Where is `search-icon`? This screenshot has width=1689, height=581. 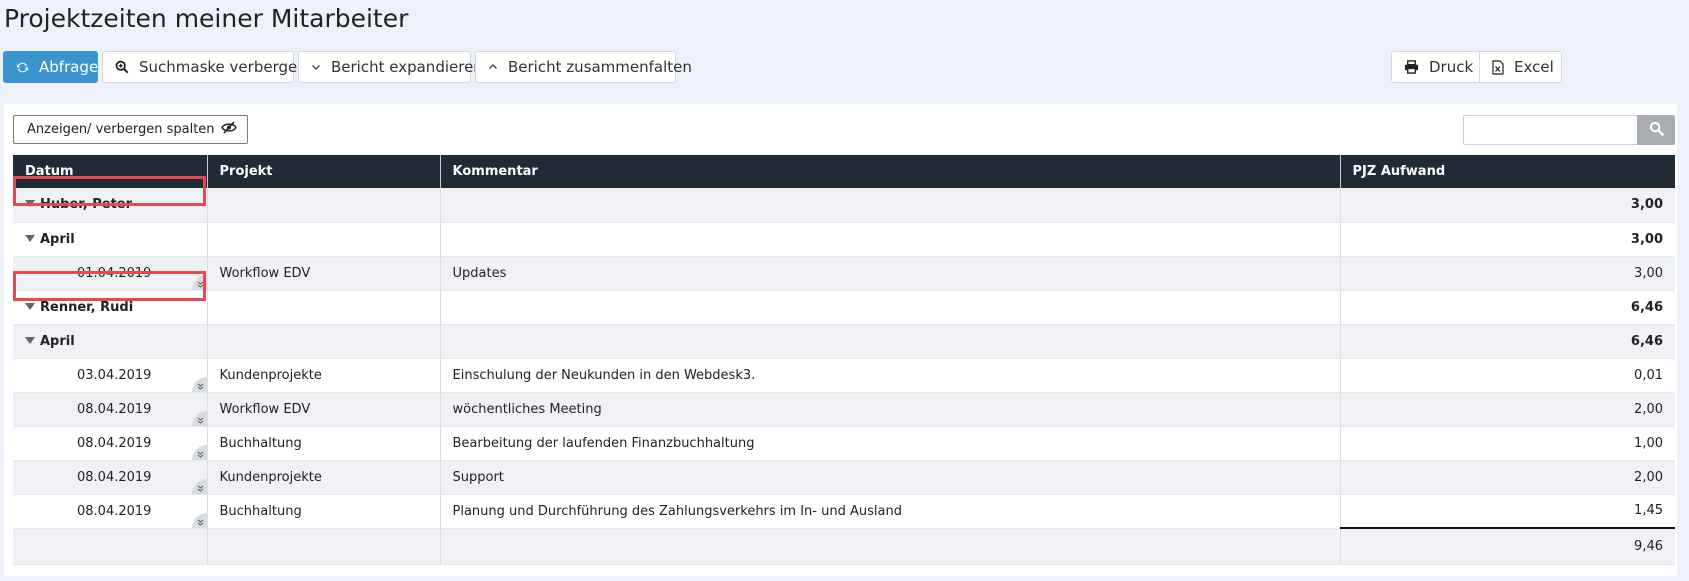
search-icon is located at coordinates (1656, 130).